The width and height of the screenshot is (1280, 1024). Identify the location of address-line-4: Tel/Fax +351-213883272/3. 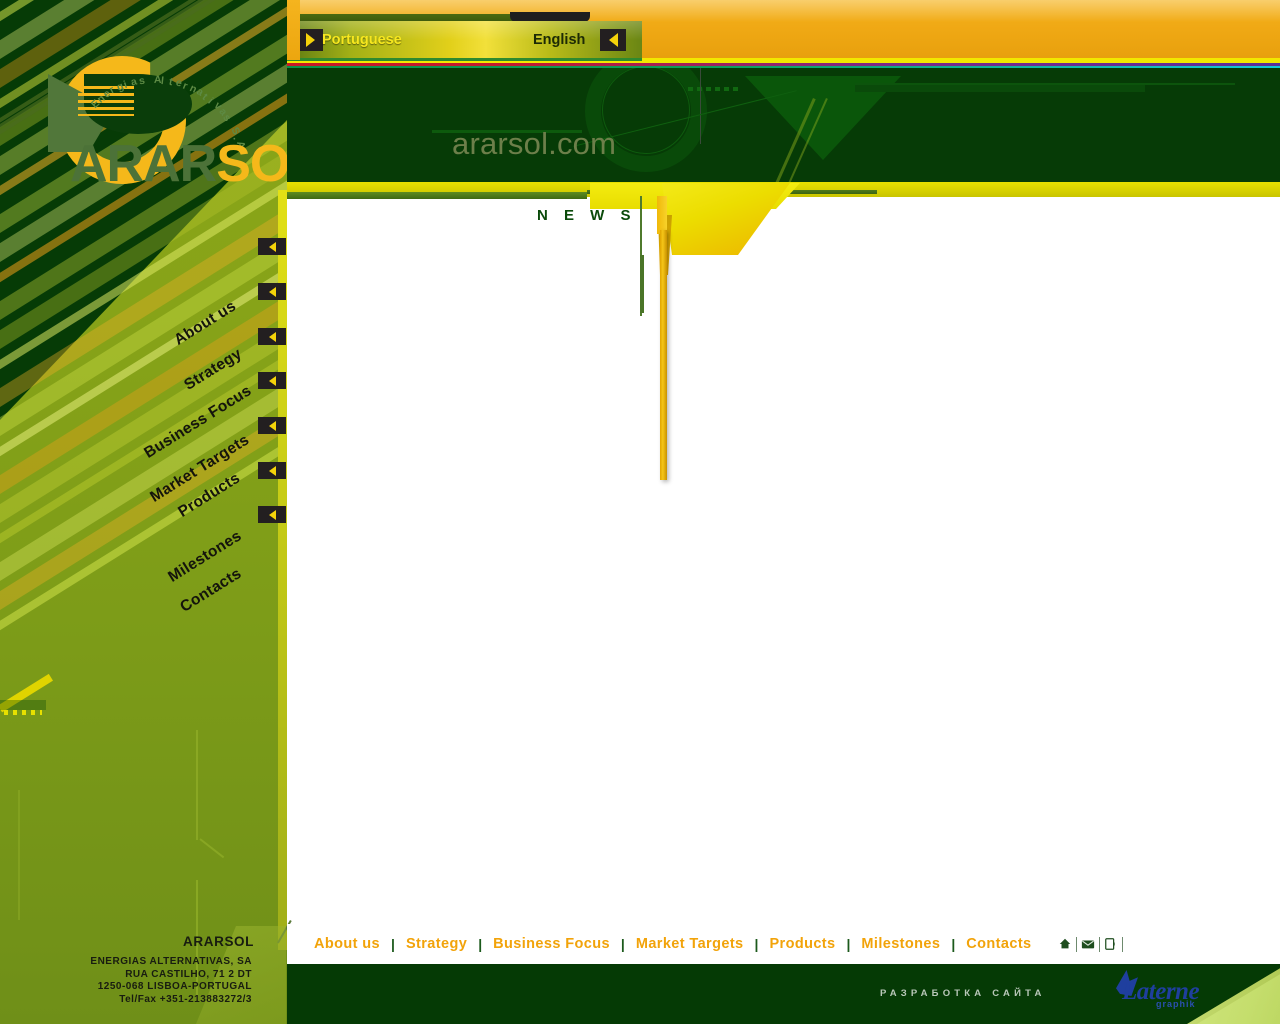
(185, 999).